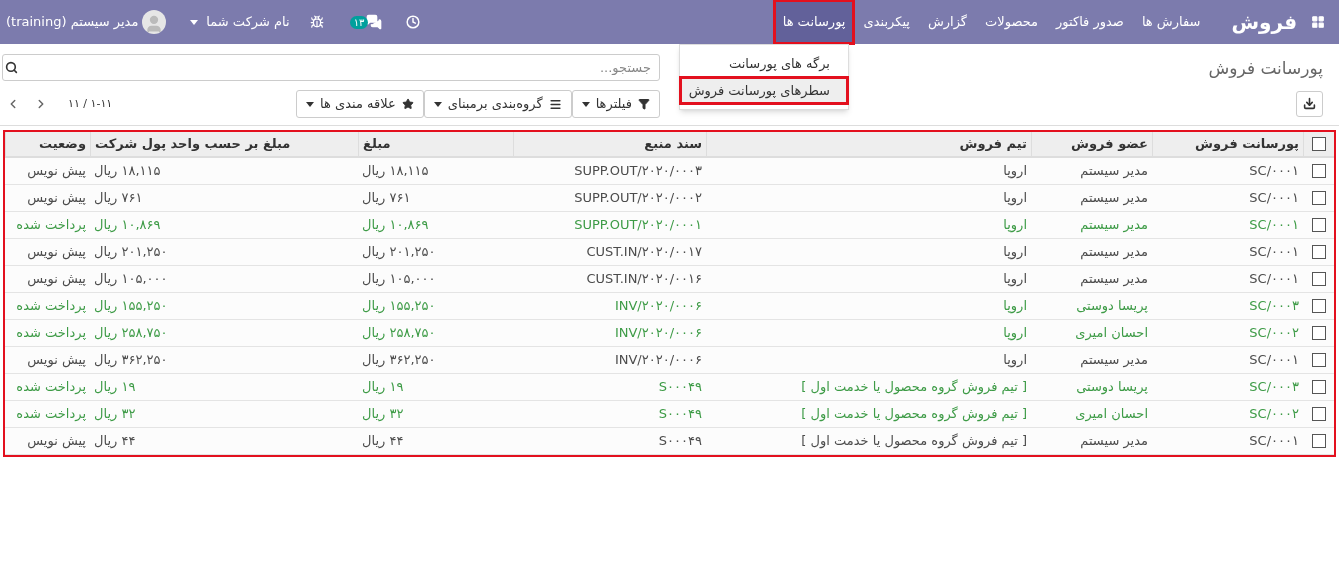 Image resolution: width=1339 pixels, height=567 pixels. Describe the element at coordinates (615, 104) in the screenshot. I see `toolbar-dropdown-button: فیلترها` at that location.